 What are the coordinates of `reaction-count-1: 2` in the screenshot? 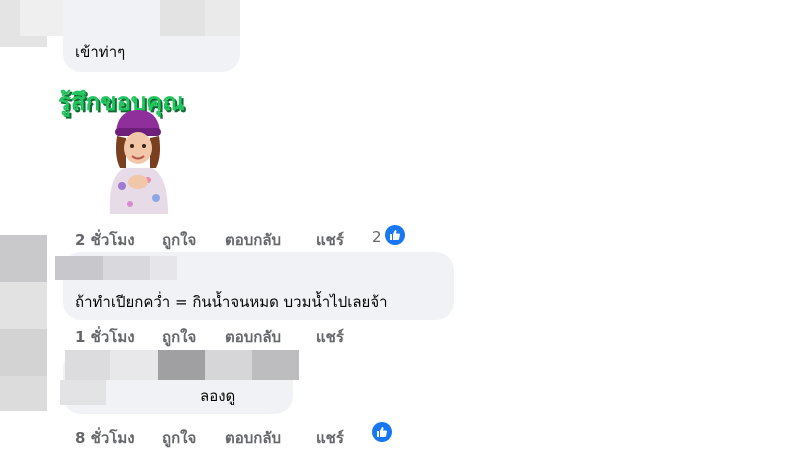 It's located at (377, 237).